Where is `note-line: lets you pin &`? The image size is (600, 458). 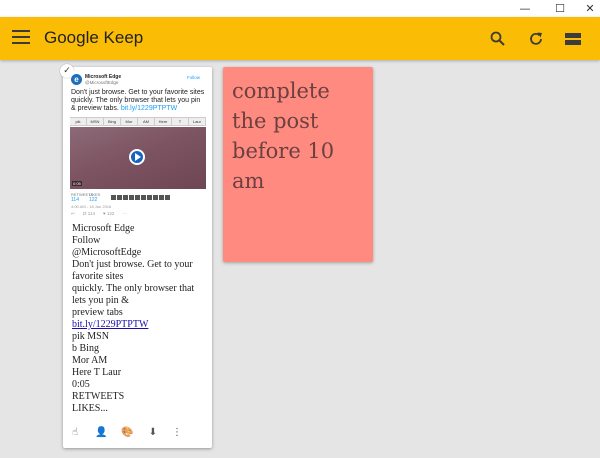 note-line: lets you pin & is located at coordinates (100, 300).